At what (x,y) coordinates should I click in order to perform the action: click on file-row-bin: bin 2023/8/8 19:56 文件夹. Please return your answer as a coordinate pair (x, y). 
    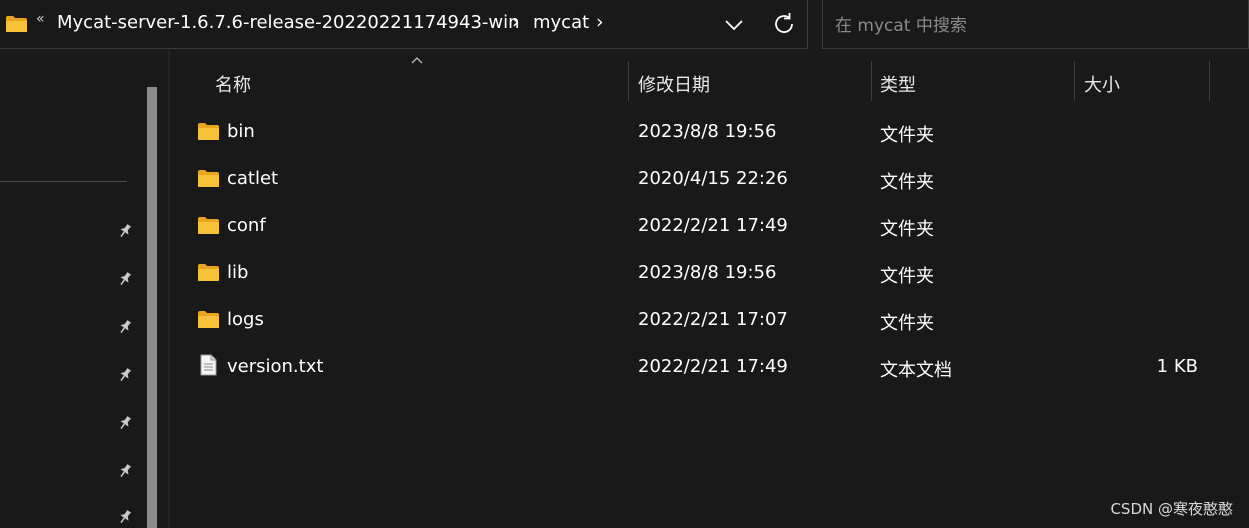
    Looking at the image, I should click on (709, 132).